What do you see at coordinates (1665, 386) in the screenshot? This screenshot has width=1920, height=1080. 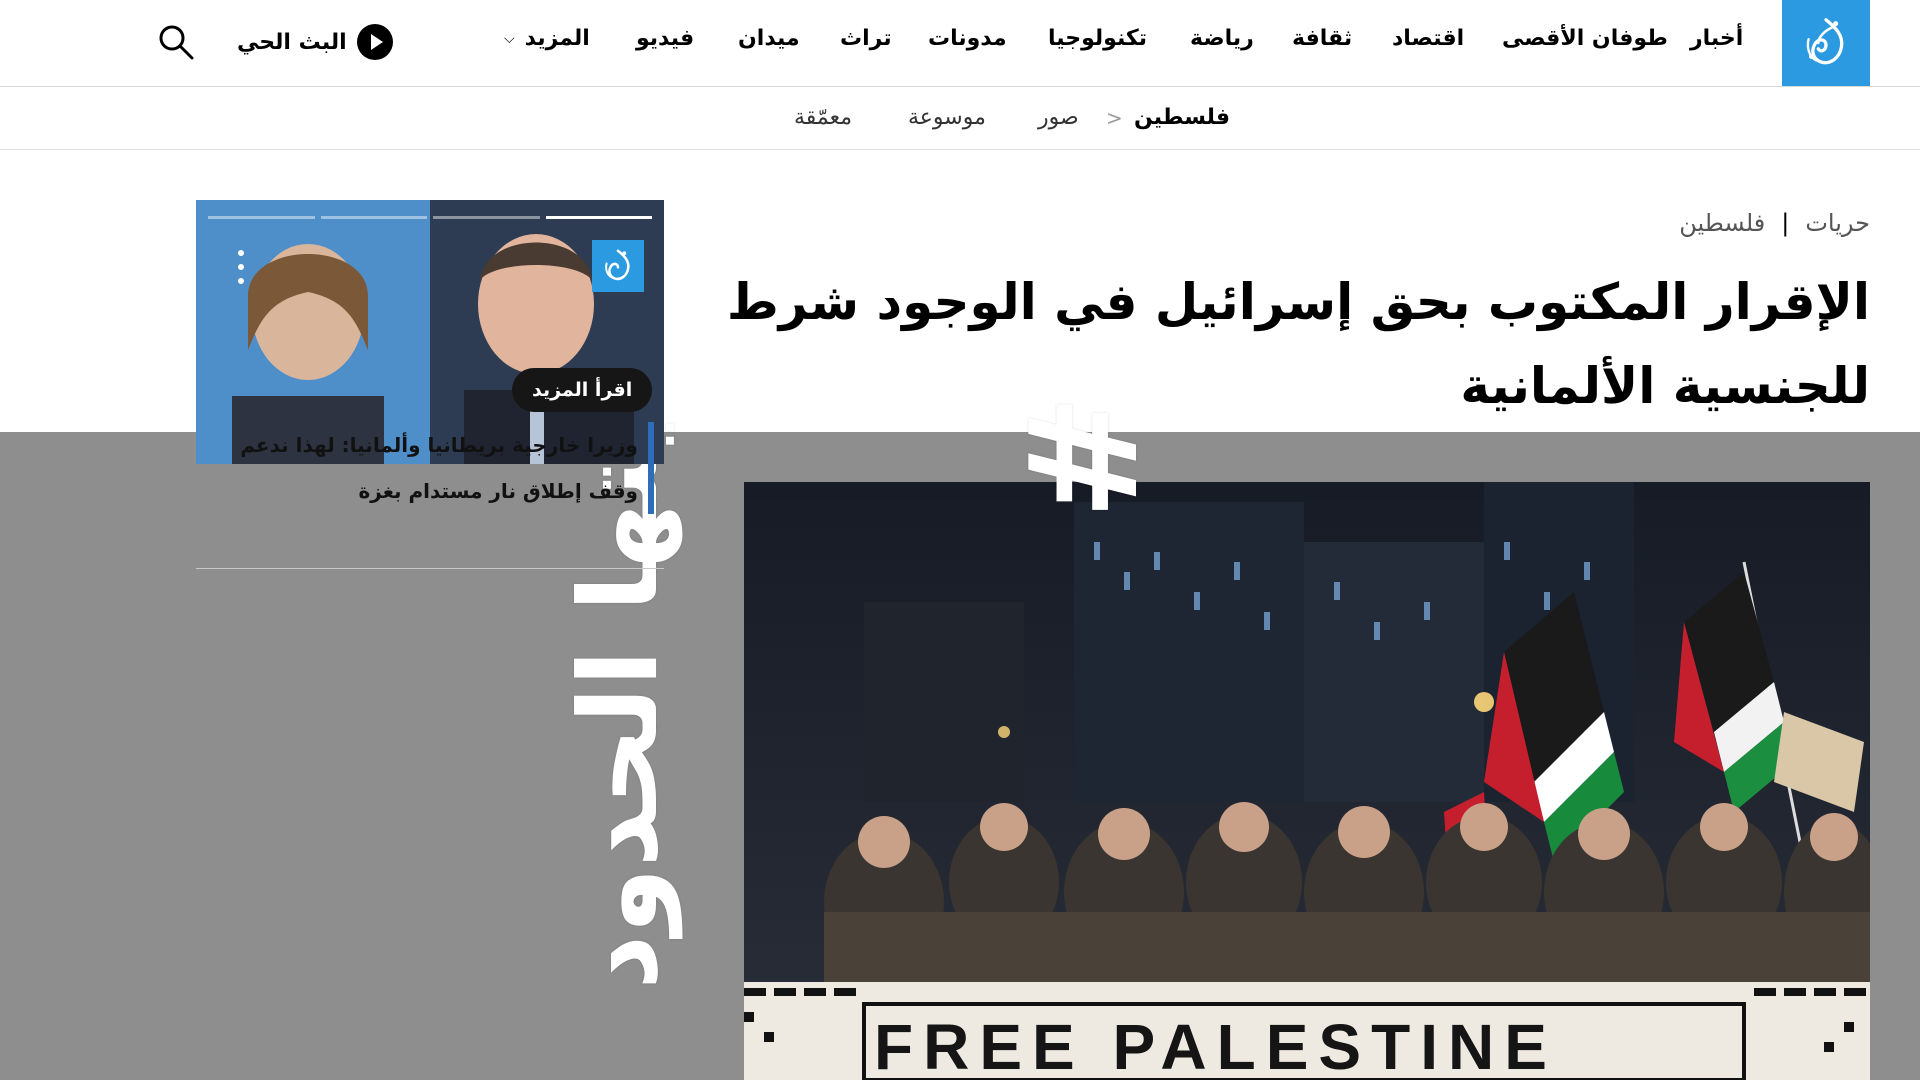 I see `headline-line-2: للجنسية الألمانية` at bounding box center [1665, 386].